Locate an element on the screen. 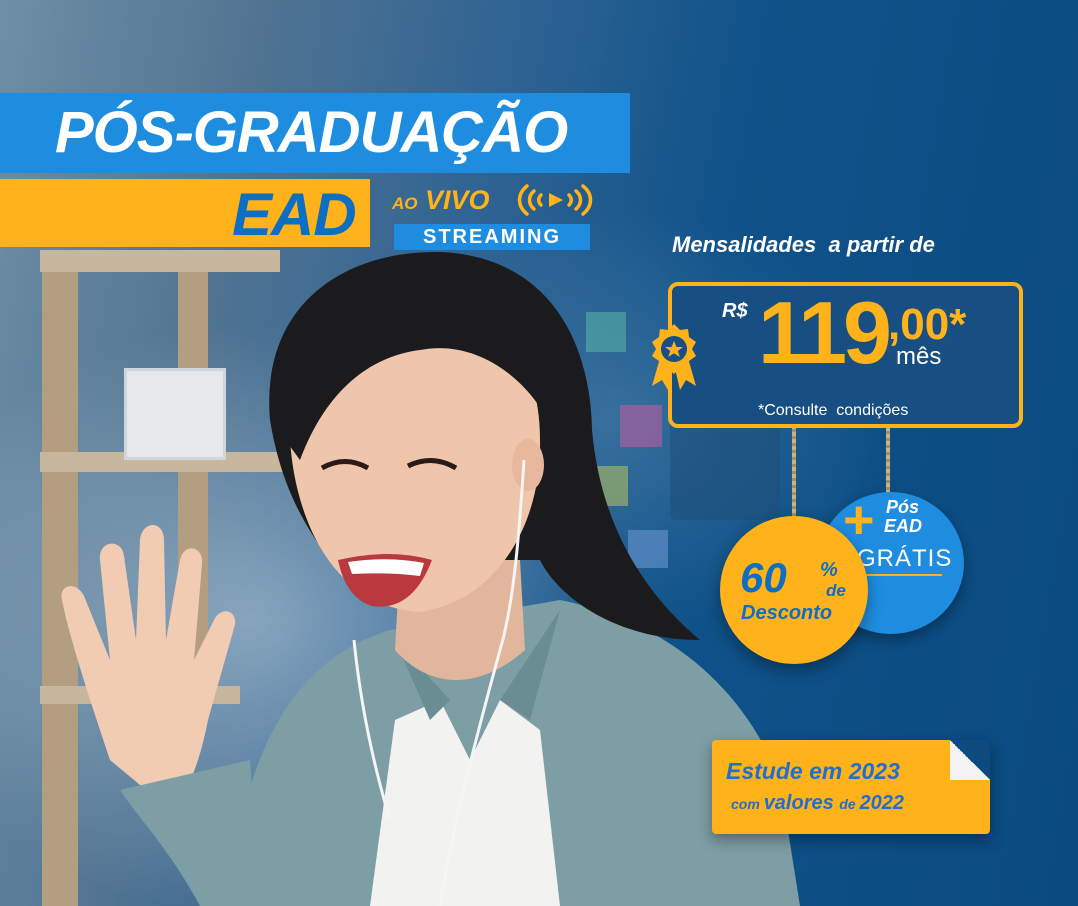  badge-ead-label: EAD is located at coordinates (903, 526).